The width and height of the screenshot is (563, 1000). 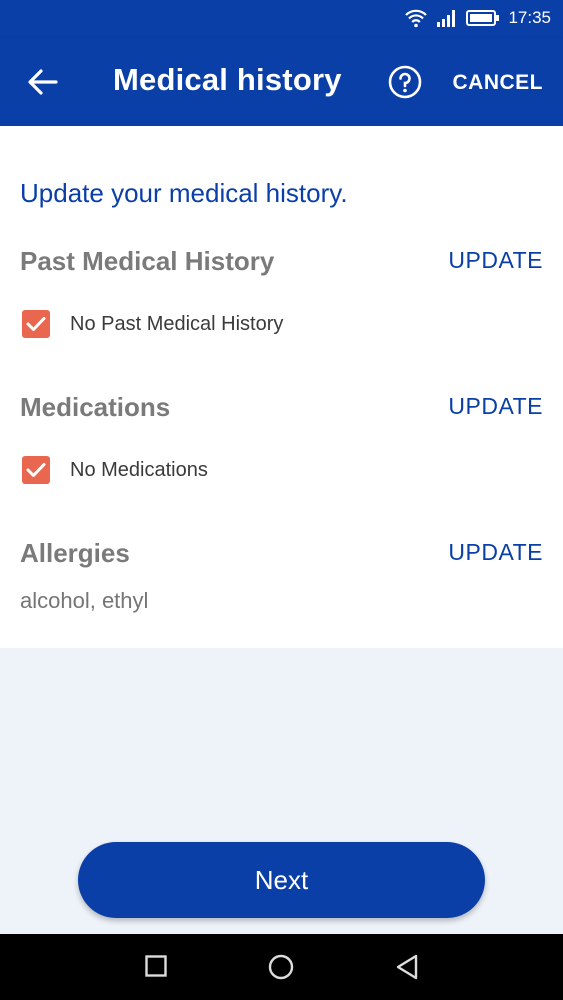 What do you see at coordinates (43, 82) in the screenshot?
I see `back-arrow-icon` at bounding box center [43, 82].